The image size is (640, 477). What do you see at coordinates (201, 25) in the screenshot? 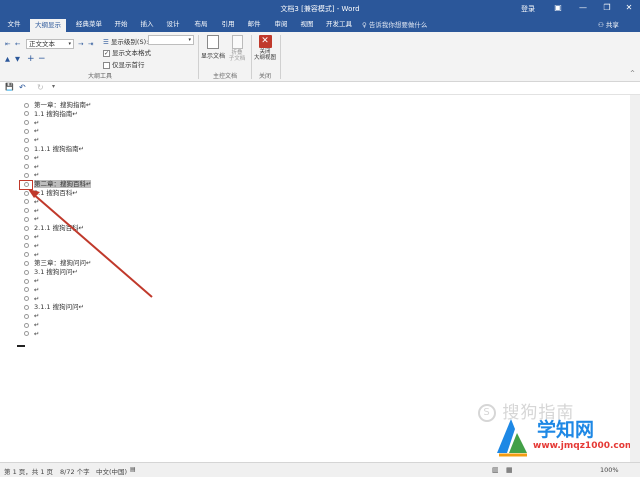
I see `tab-layout: 布局` at bounding box center [201, 25].